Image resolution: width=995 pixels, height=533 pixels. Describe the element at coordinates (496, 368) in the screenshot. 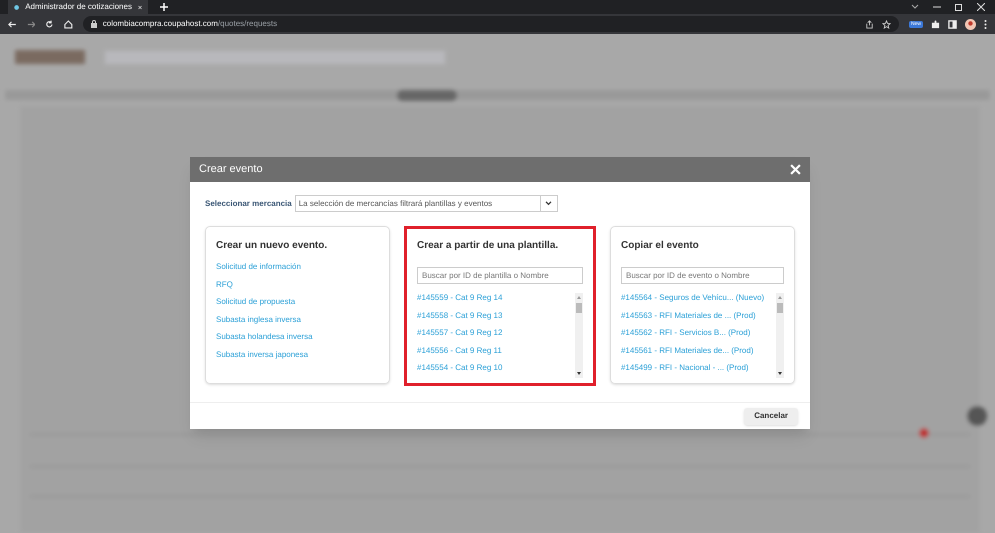

I see `option-link: #145554 - Cat 9 Reg 10` at that location.